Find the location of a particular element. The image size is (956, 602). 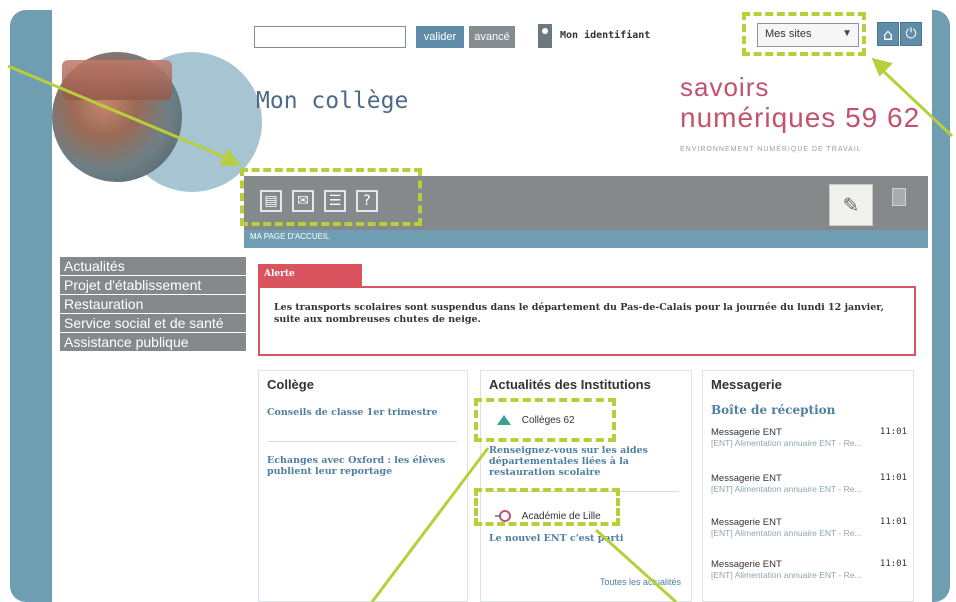

alert-tab: Alerte is located at coordinates (310, 275).